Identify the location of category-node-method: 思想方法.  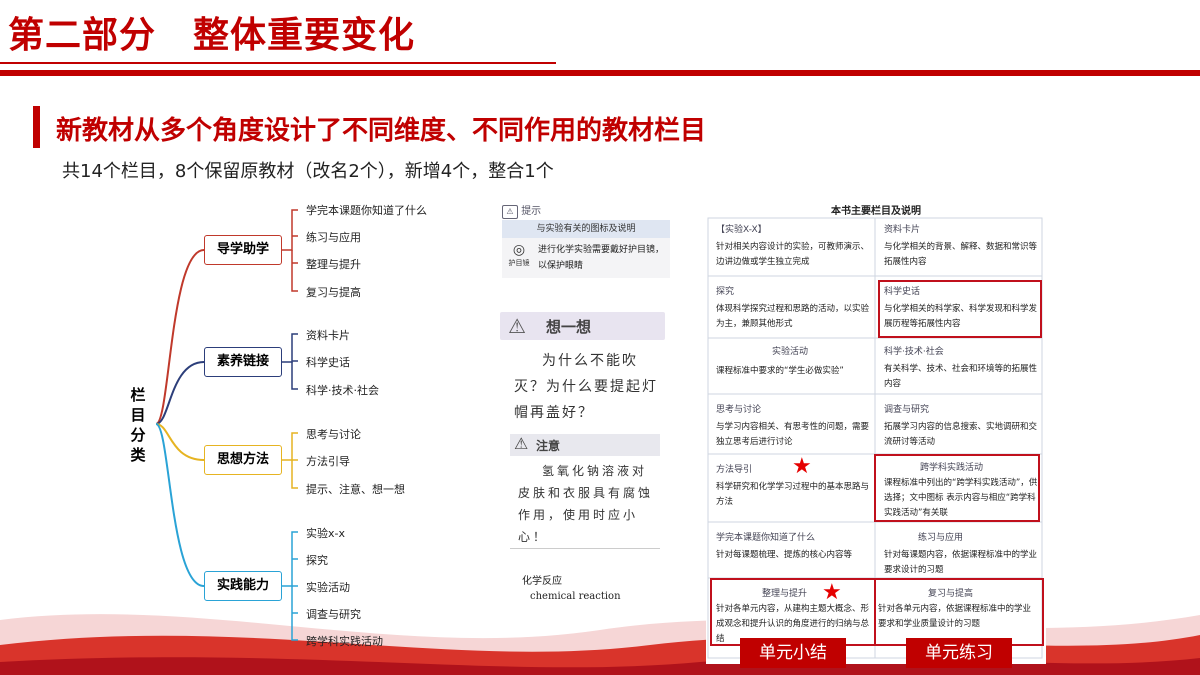
(243, 460).